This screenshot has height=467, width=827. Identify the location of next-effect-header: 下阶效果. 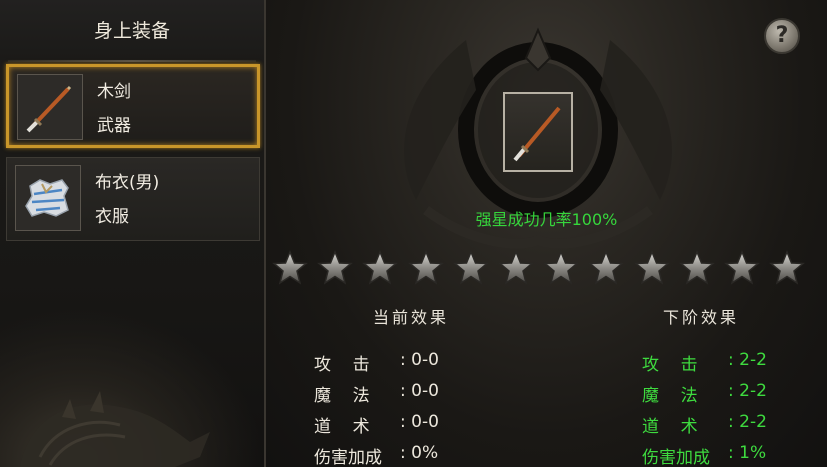
(701, 318).